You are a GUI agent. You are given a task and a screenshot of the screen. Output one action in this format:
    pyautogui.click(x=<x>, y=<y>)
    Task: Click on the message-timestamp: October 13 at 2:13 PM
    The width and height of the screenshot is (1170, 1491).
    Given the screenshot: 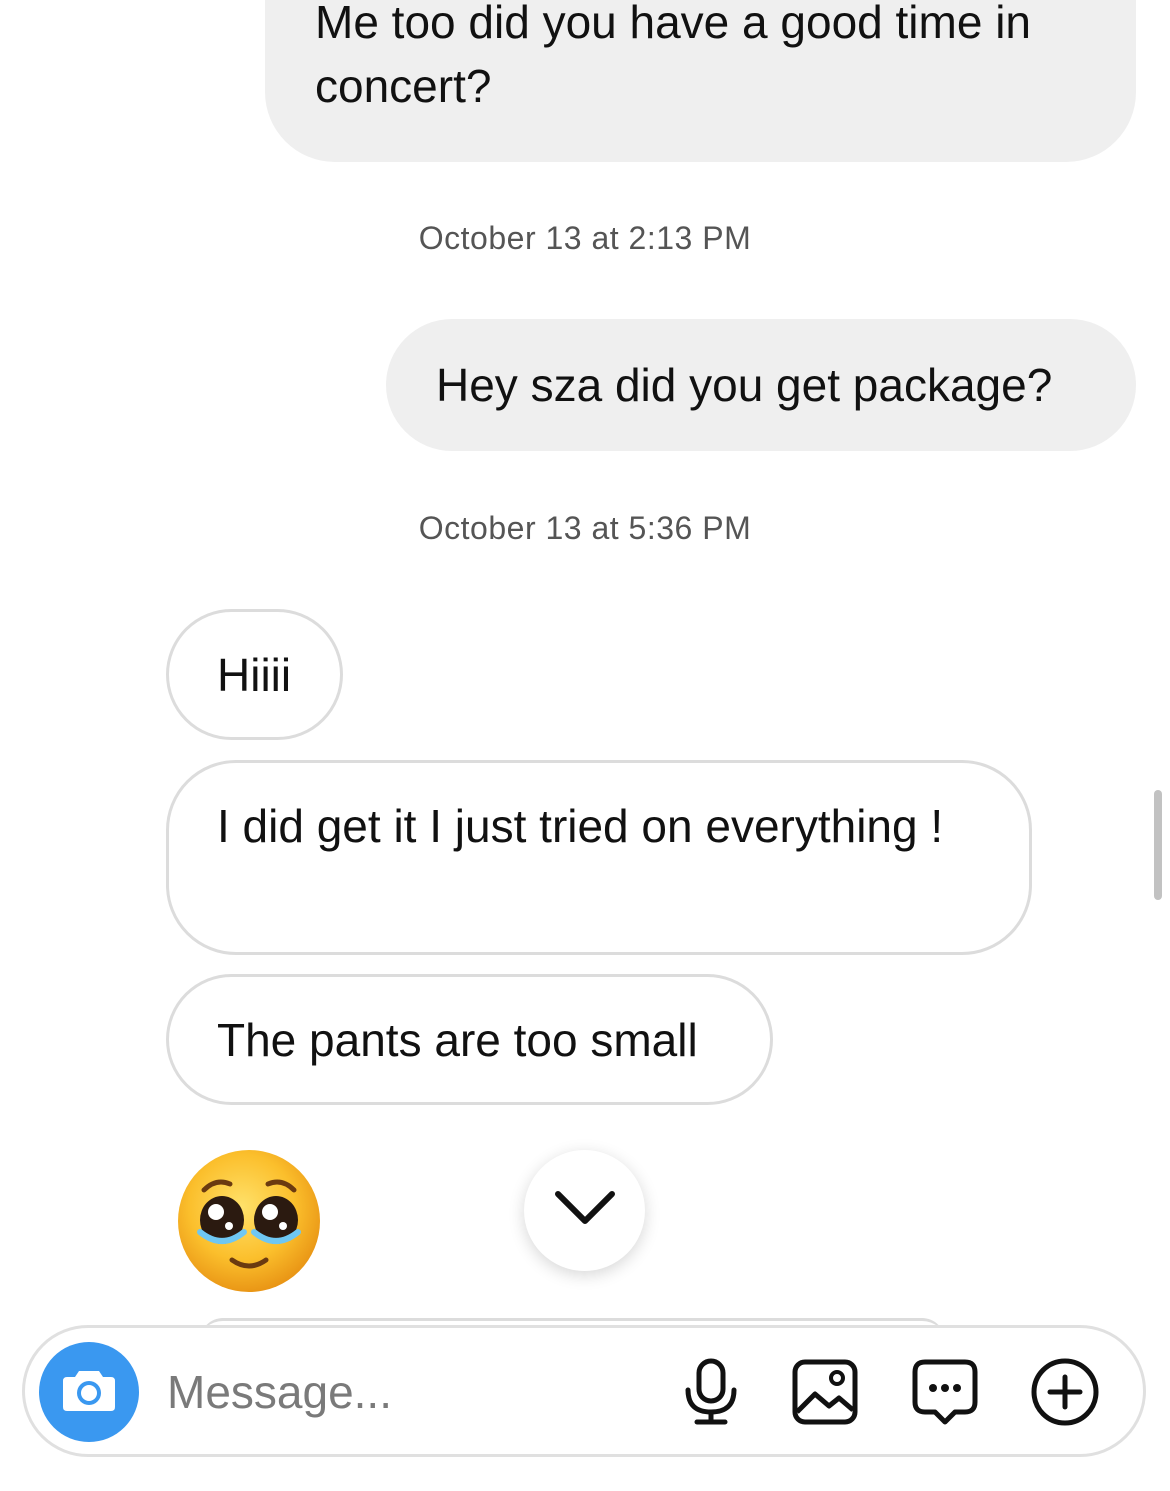 What is the action you would take?
    pyautogui.click(x=585, y=238)
    